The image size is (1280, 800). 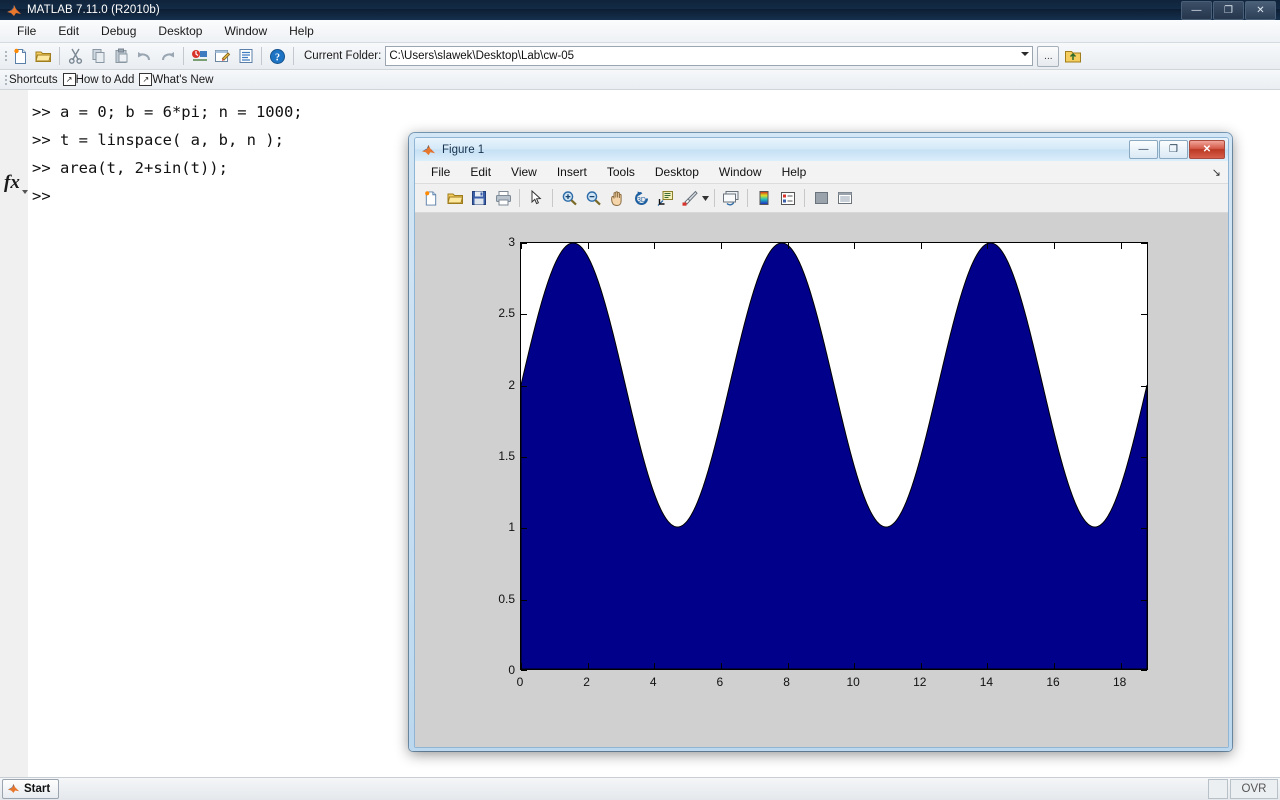 I want to click on whats-new-link: What's New, so click(x=182, y=80).